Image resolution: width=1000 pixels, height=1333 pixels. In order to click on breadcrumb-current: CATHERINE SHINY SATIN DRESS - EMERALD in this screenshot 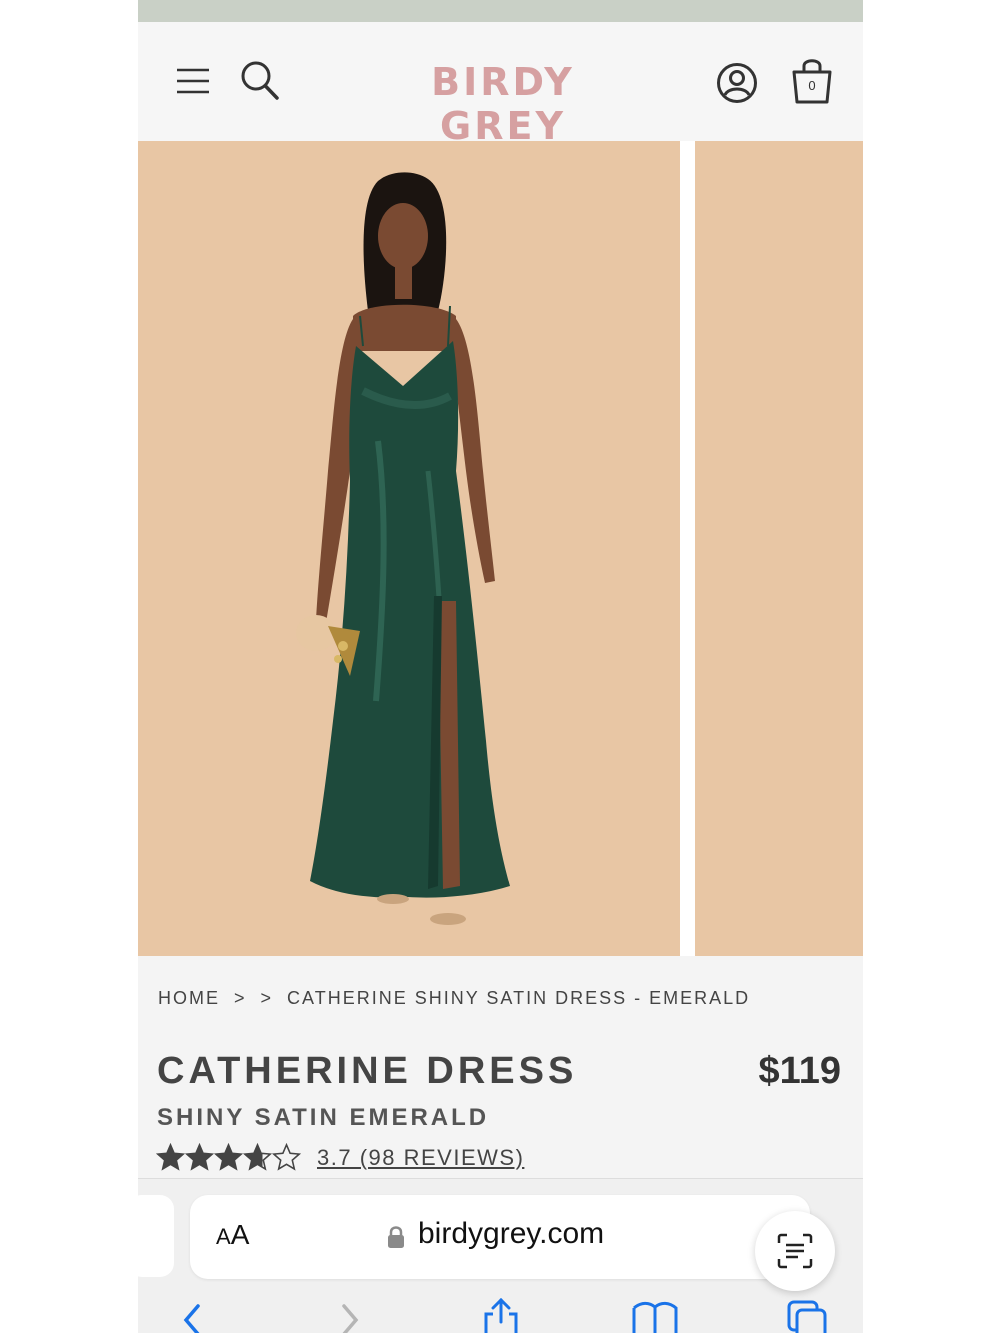, I will do `click(519, 998)`.